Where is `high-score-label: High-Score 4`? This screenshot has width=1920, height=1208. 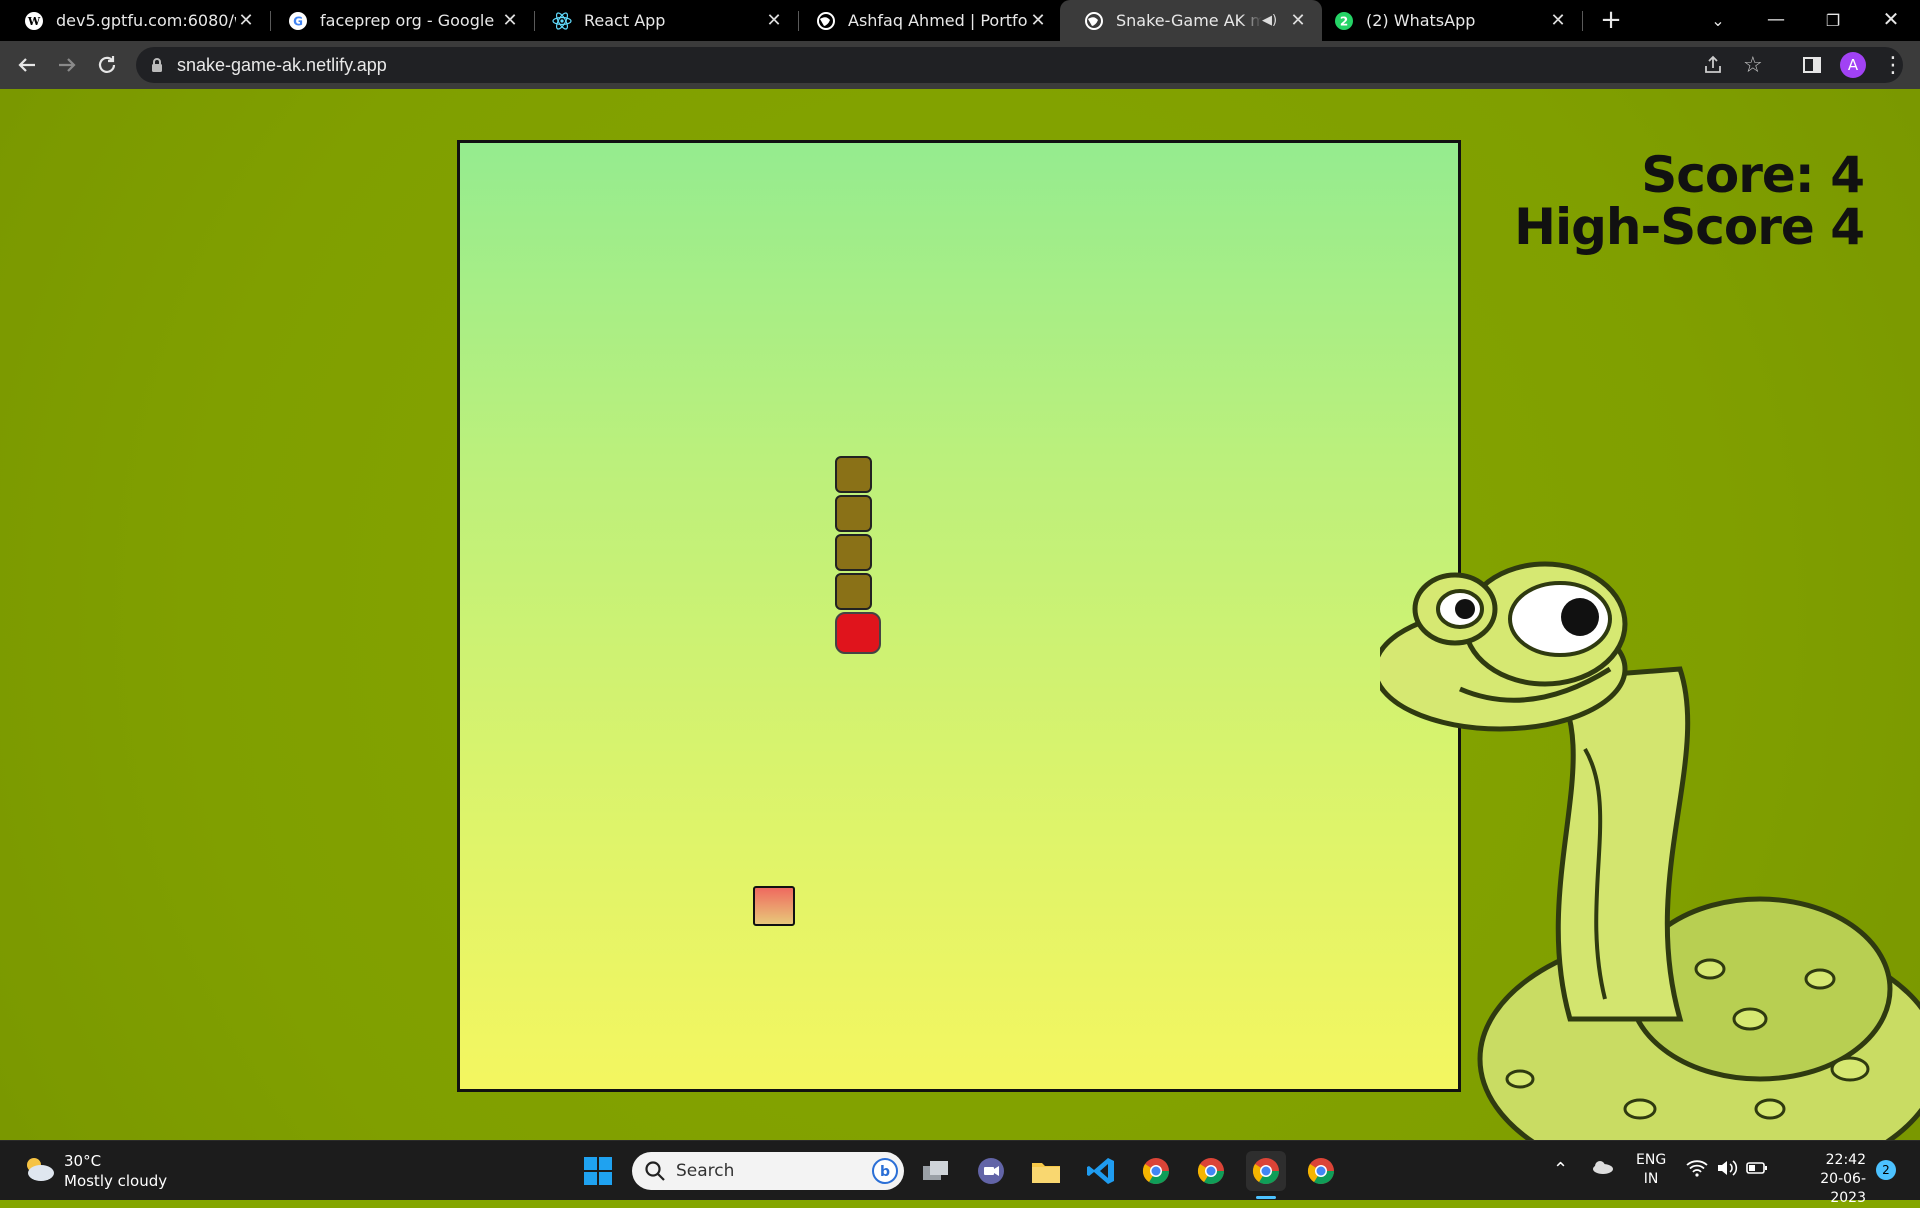 high-score-label: High-Score 4 is located at coordinates (1689, 227).